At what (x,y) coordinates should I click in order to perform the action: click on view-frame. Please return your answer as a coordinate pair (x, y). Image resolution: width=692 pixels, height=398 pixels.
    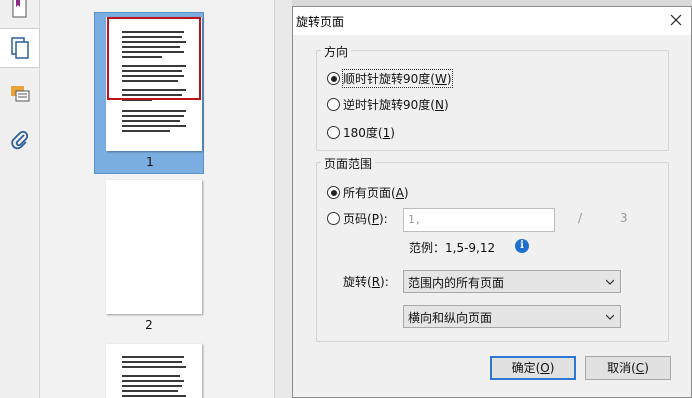
    Looking at the image, I should click on (154, 58).